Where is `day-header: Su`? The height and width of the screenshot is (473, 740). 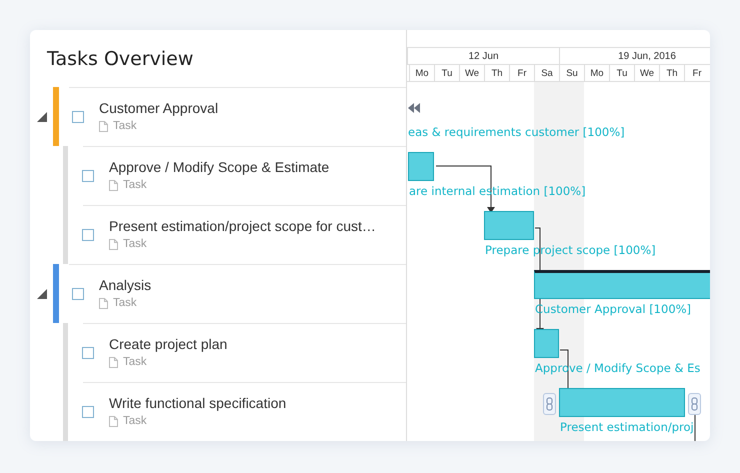 day-header: Su is located at coordinates (571, 73).